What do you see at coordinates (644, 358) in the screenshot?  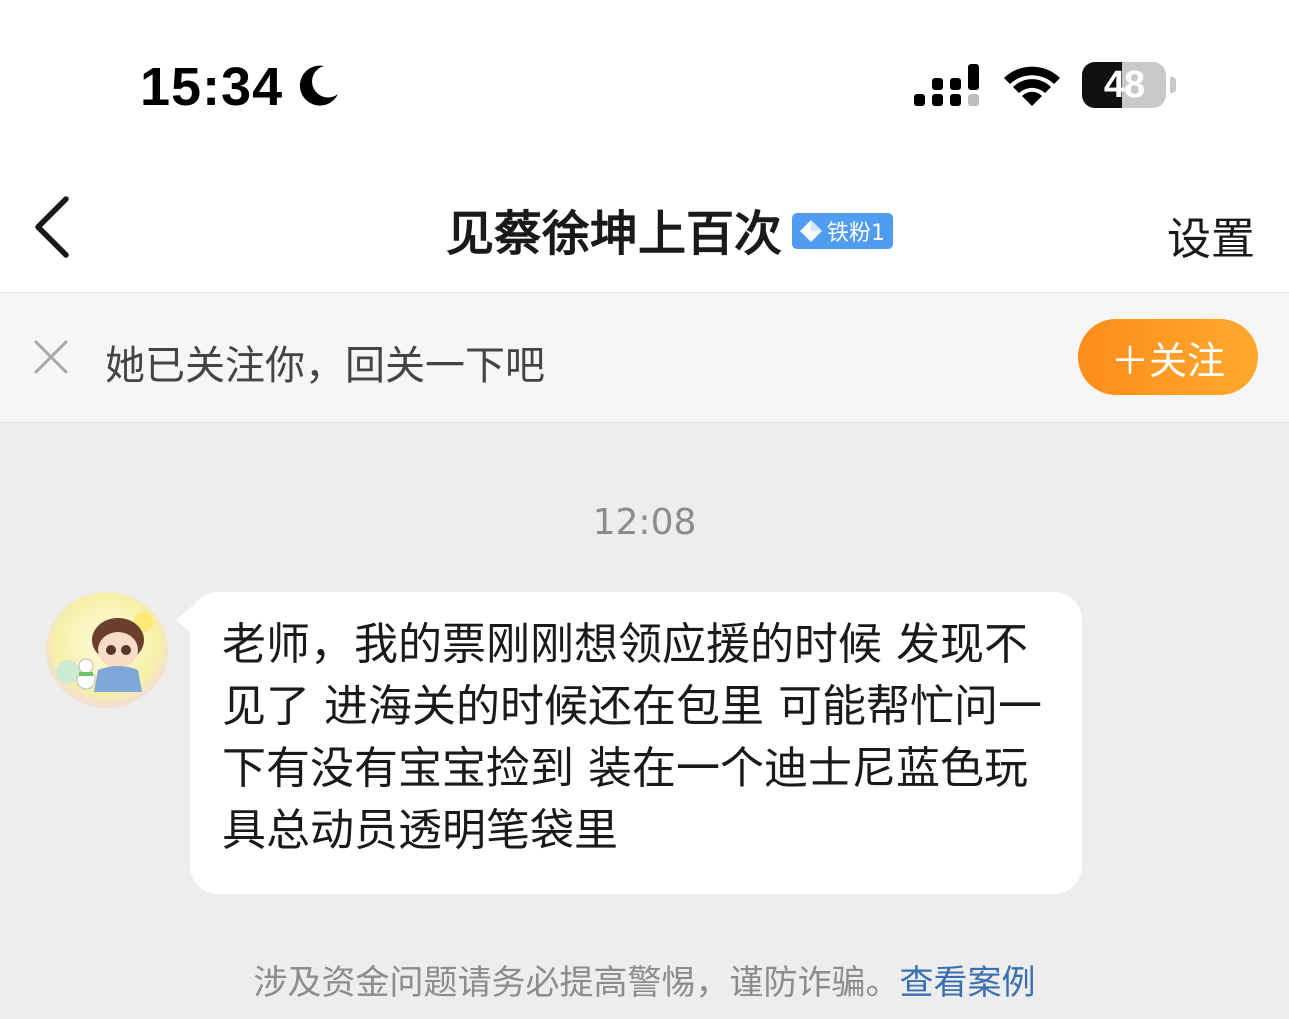 I see `follow-banner: 她已关注你，回关一下吧 ＋关注` at bounding box center [644, 358].